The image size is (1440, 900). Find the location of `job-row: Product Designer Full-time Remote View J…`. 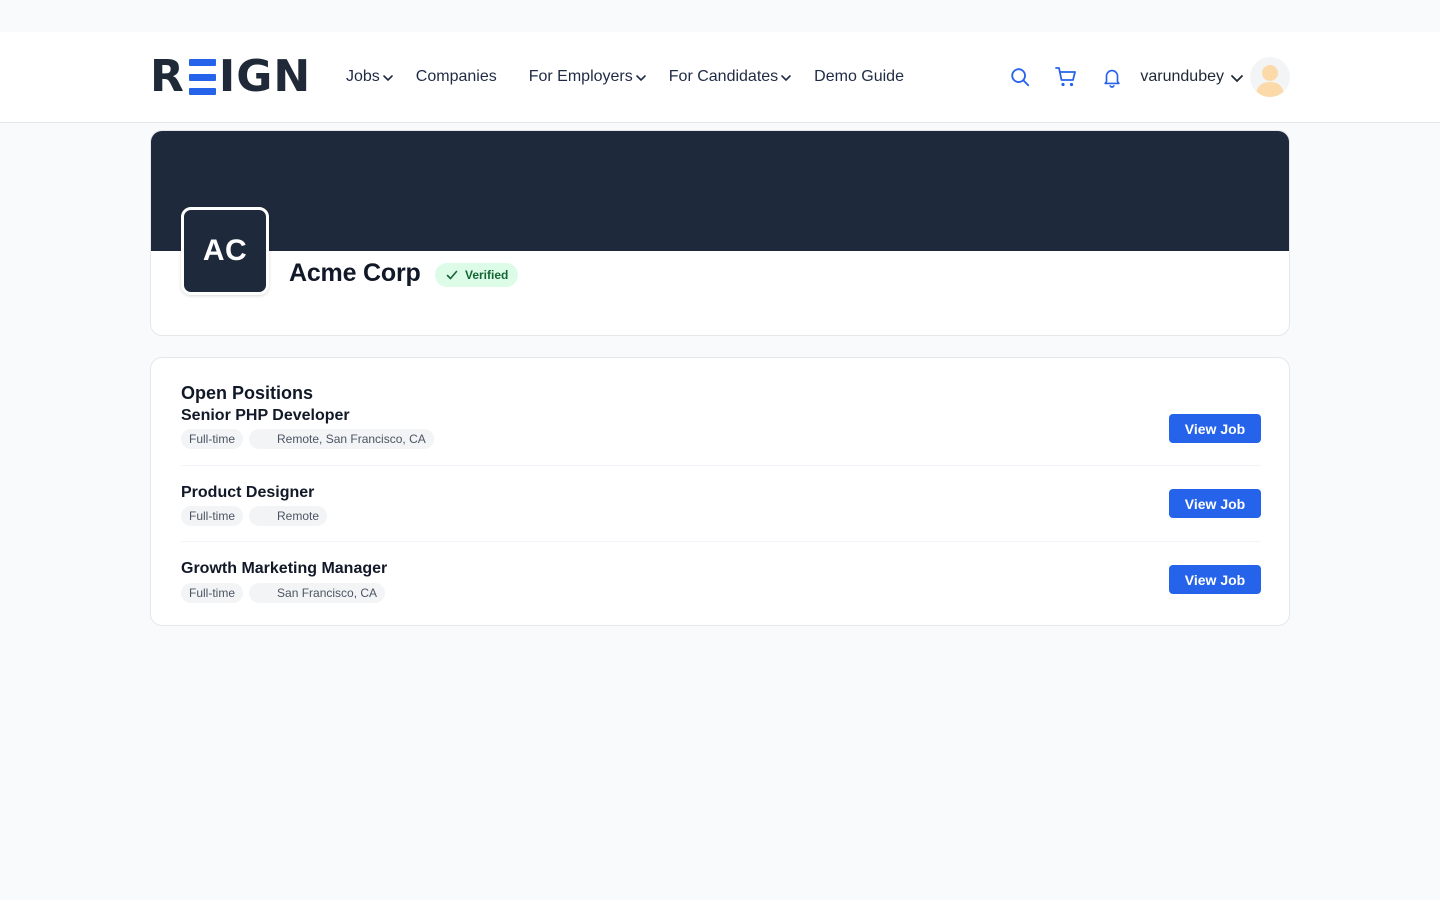

job-row: Product Designer Full-time Remote View J… is located at coordinates (721, 495).